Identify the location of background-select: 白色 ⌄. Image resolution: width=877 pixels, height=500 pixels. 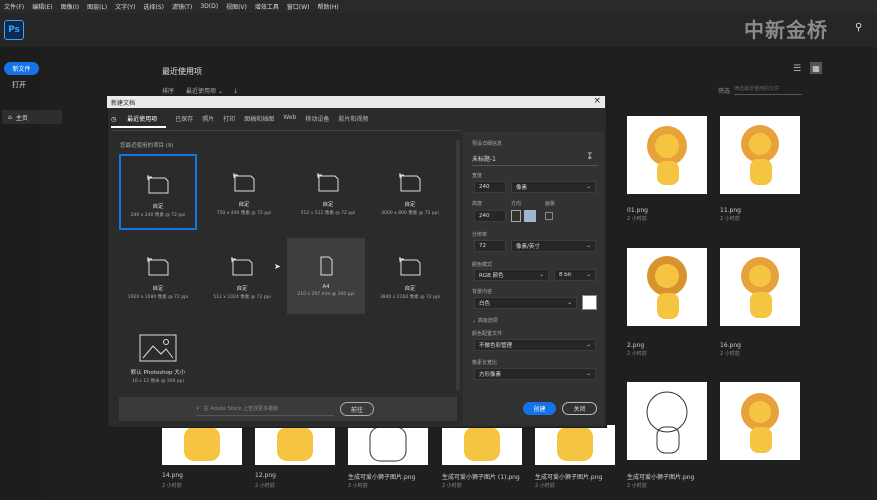
(525, 303).